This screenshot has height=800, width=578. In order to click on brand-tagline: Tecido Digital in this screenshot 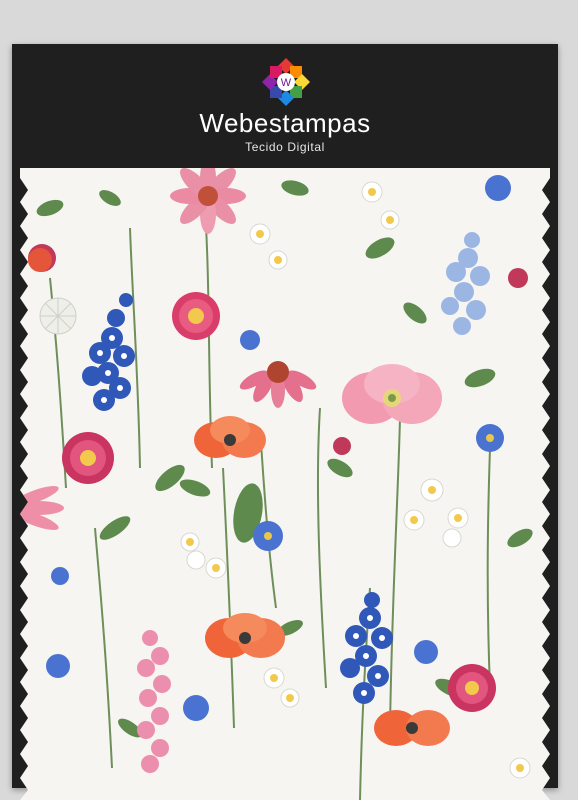, I will do `click(285, 147)`.